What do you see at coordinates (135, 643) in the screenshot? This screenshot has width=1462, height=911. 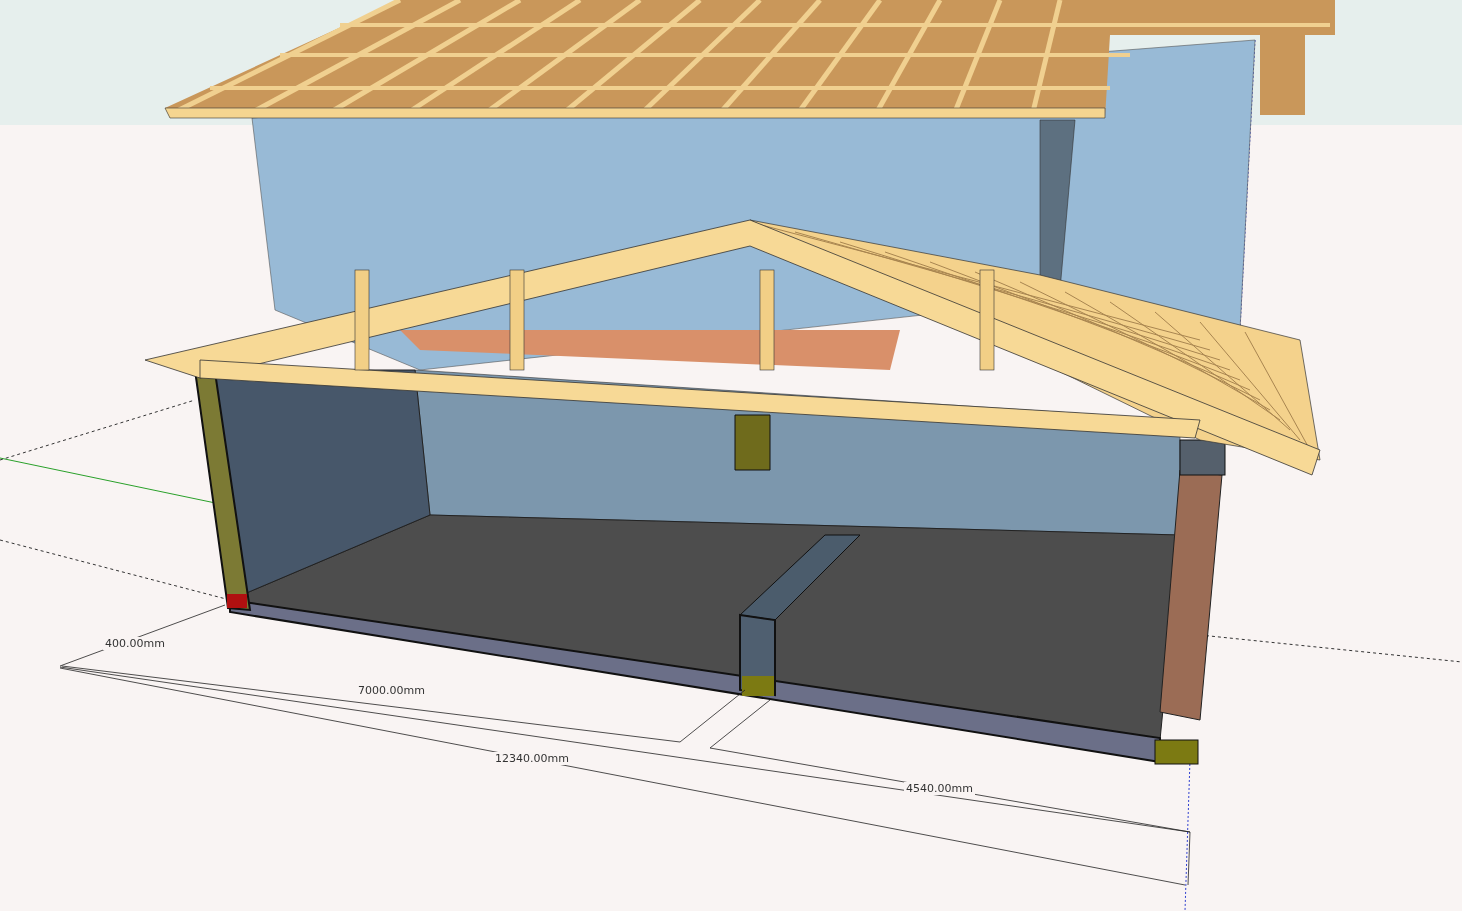 I see `dimension-label: 400.00mm` at bounding box center [135, 643].